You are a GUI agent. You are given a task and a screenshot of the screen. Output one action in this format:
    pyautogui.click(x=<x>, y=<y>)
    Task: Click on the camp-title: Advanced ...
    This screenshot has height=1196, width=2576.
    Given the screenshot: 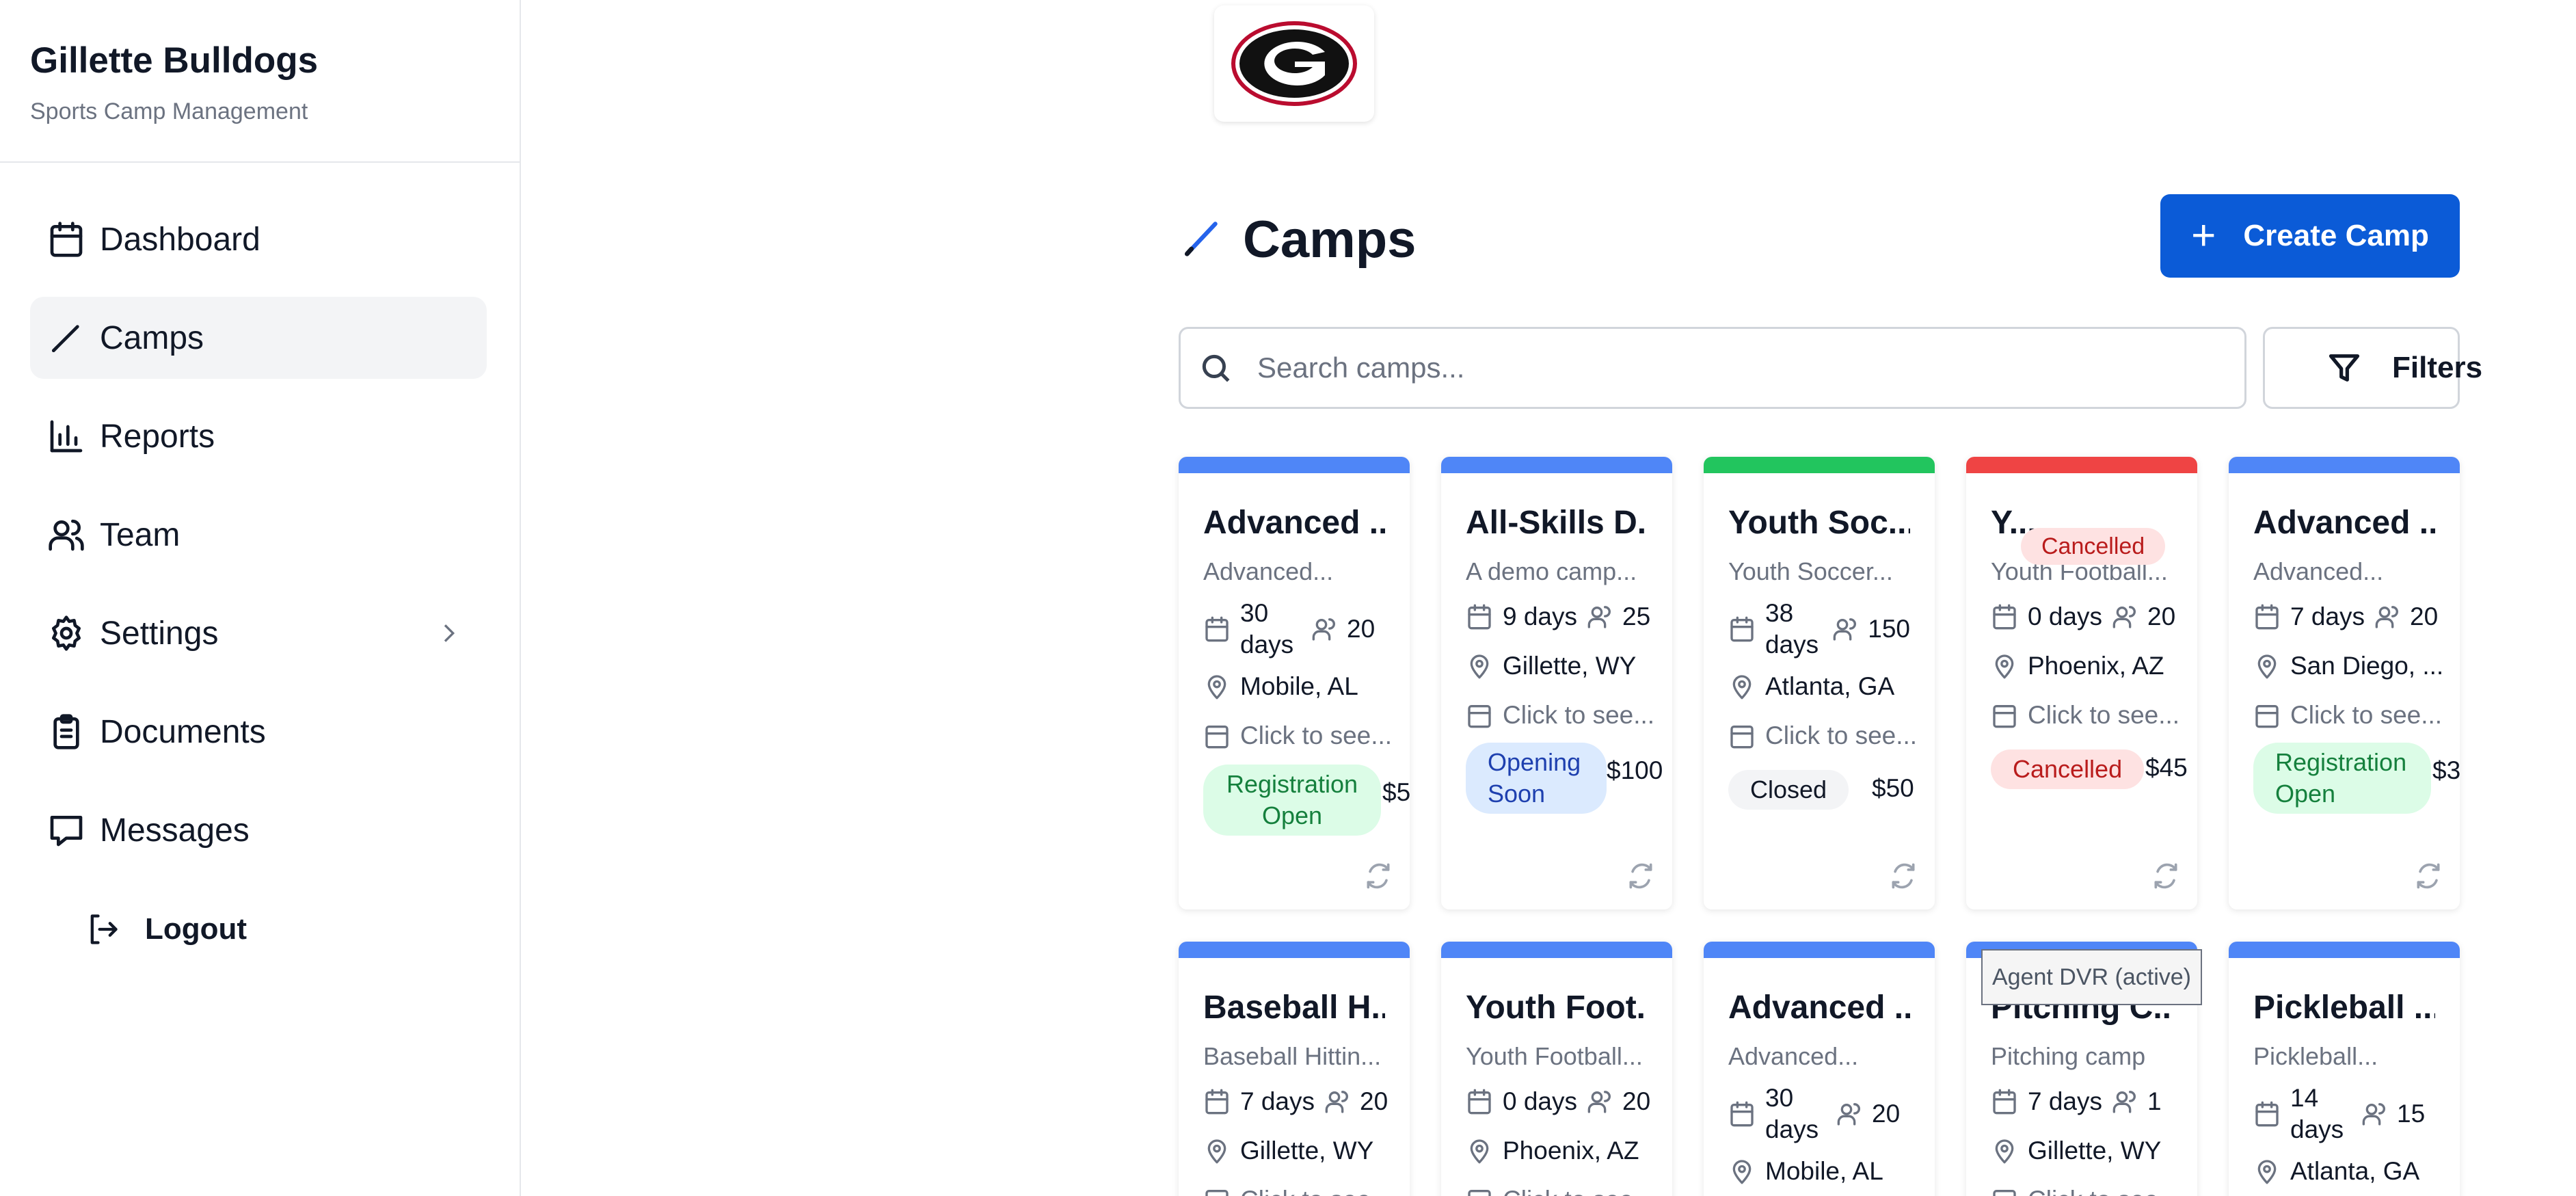 What is the action you would take?
    pyautogui.click(x=1294, y=523)
    